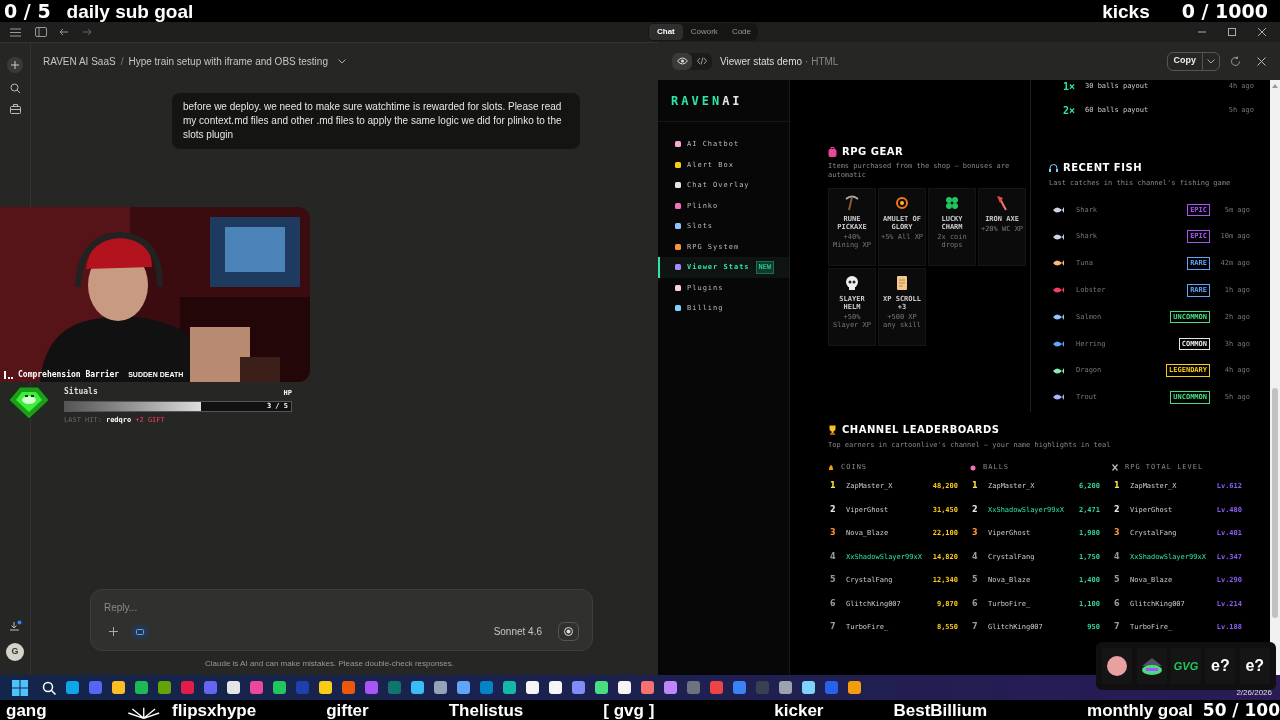 The height and width of the screenshot is (720, 1280). What do you see at coordinates (27, 11) in the screenshot?
I see `sub-goal-count: 0 / 5` at bounding box center [27, 11].